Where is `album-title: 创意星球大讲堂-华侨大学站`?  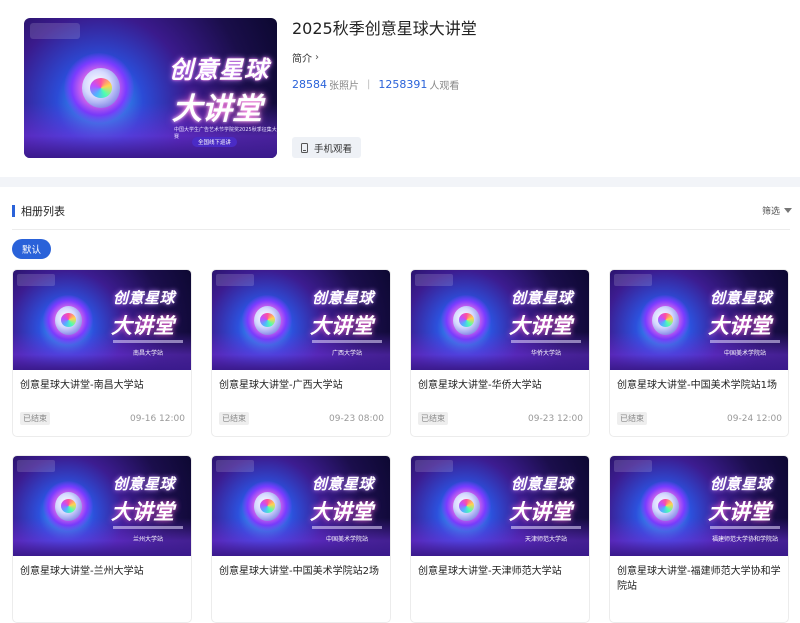 album-title: 创意星球大讲堂-华侨大学站 is located at coordinates (500, 390).